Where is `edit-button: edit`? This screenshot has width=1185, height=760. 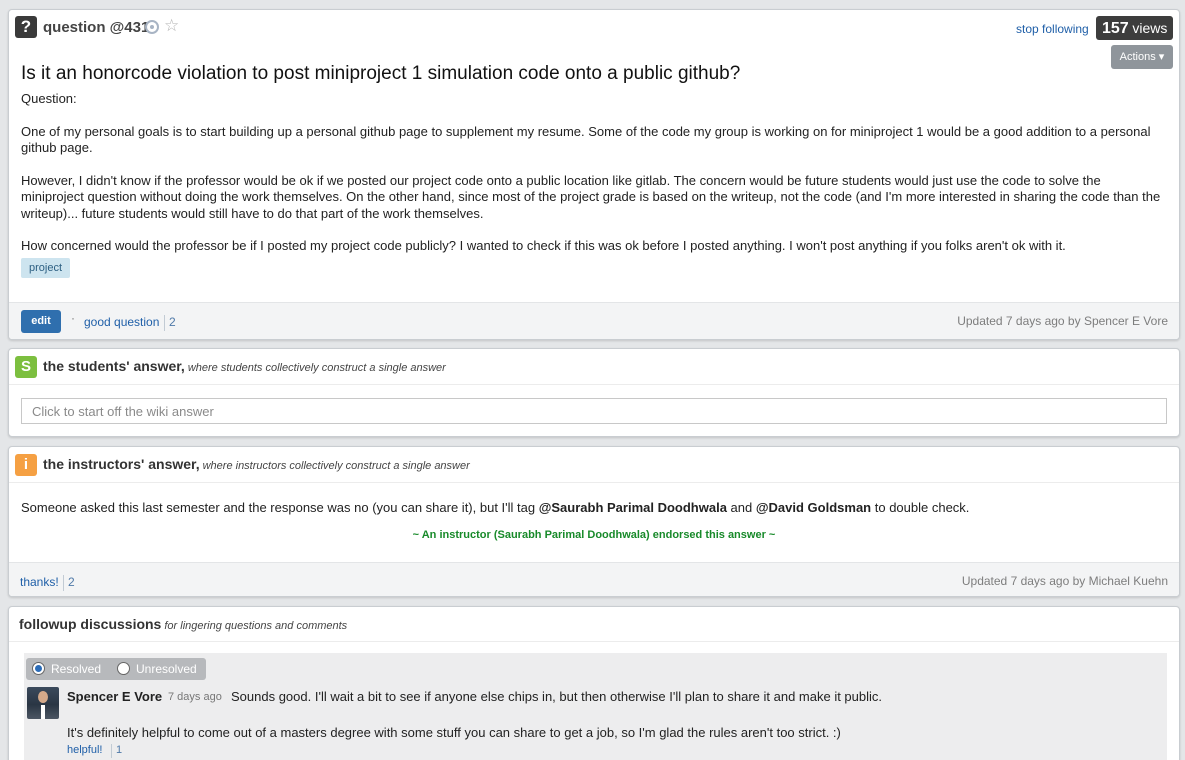
edit-button: edit is located at coordinates (41, 321).